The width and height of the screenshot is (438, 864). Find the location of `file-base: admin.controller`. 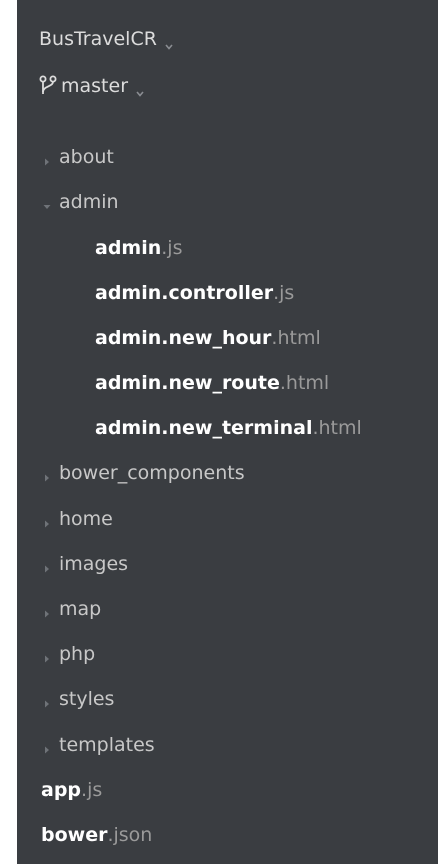

file-base: admin.controller is located at coordinates (184, 293).